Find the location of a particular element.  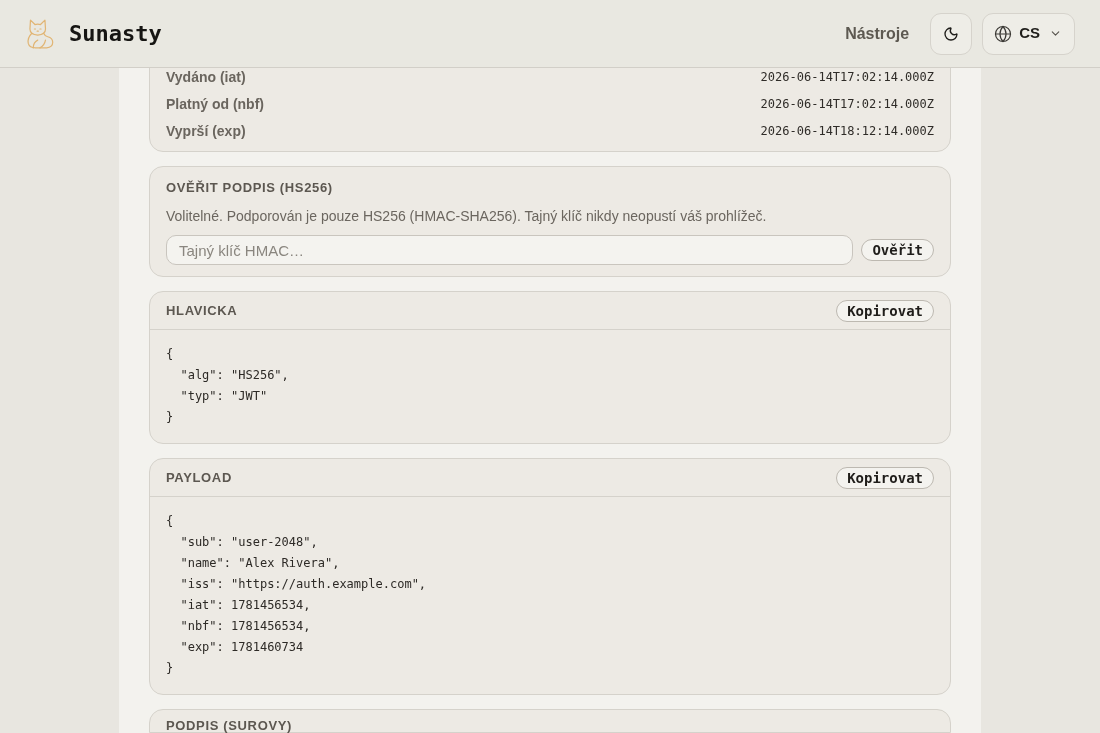

json-code-text: { "sub": "user-2048", "name": "Alex Rivera", "iss": "https://auth.example.com", "iat": 1781456534, "nbf": 1781456534, "exp": 1781460734 } is located at coordinates (296, 595).